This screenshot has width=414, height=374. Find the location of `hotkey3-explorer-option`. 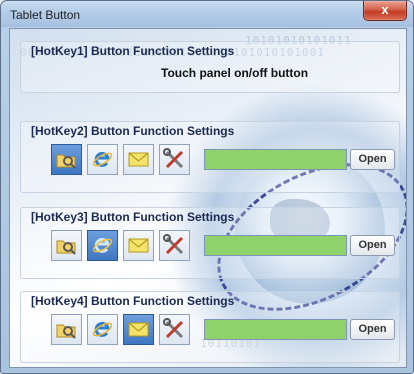

hotkey3-explorer-option is located at coordinates (66, 245).